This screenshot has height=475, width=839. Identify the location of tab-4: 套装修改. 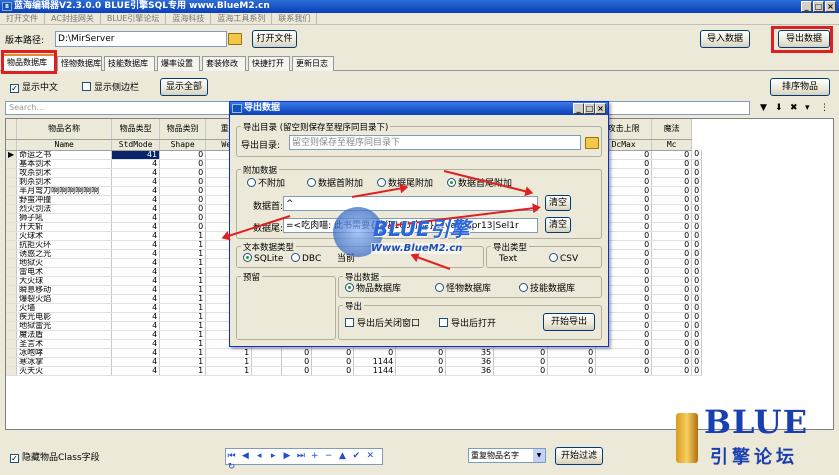
(224, 63).